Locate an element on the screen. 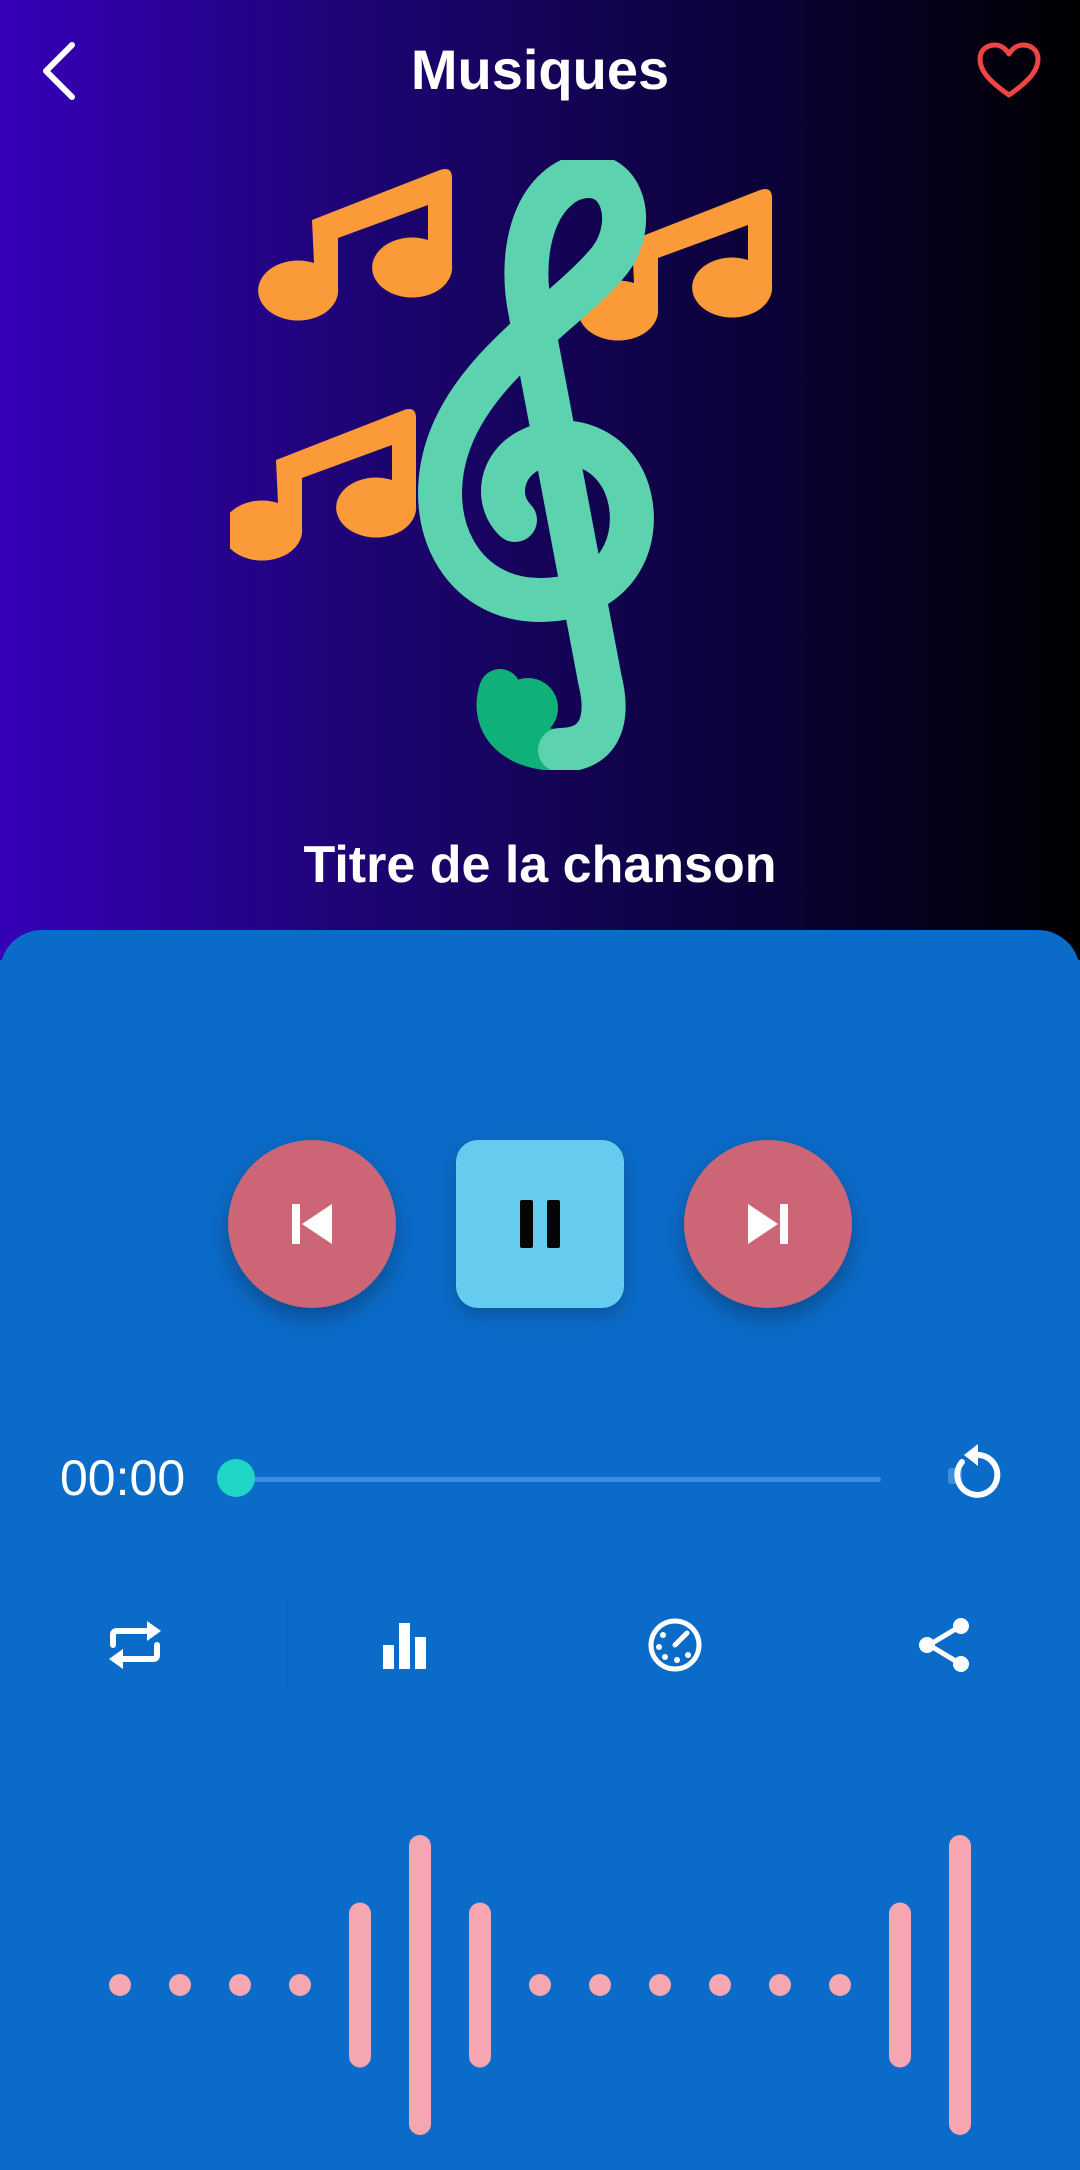 The height and width of the screenshot is (2170, 1080). bar-chart-icon is located at coordinates (404, 1646).